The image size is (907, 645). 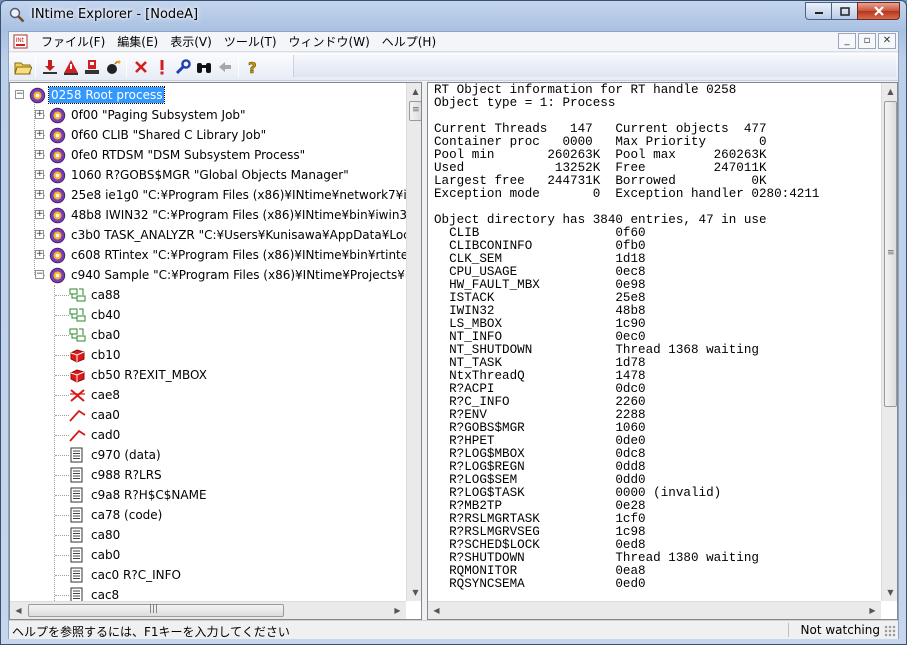 I want to click on tree-node-object: caa0, so click(x=95, y=415).